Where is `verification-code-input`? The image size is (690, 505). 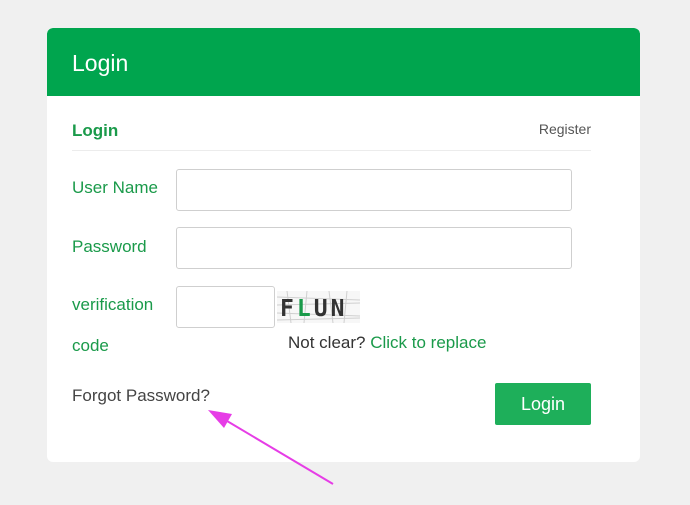 verification-code-input is located at coordinates (225, 307).